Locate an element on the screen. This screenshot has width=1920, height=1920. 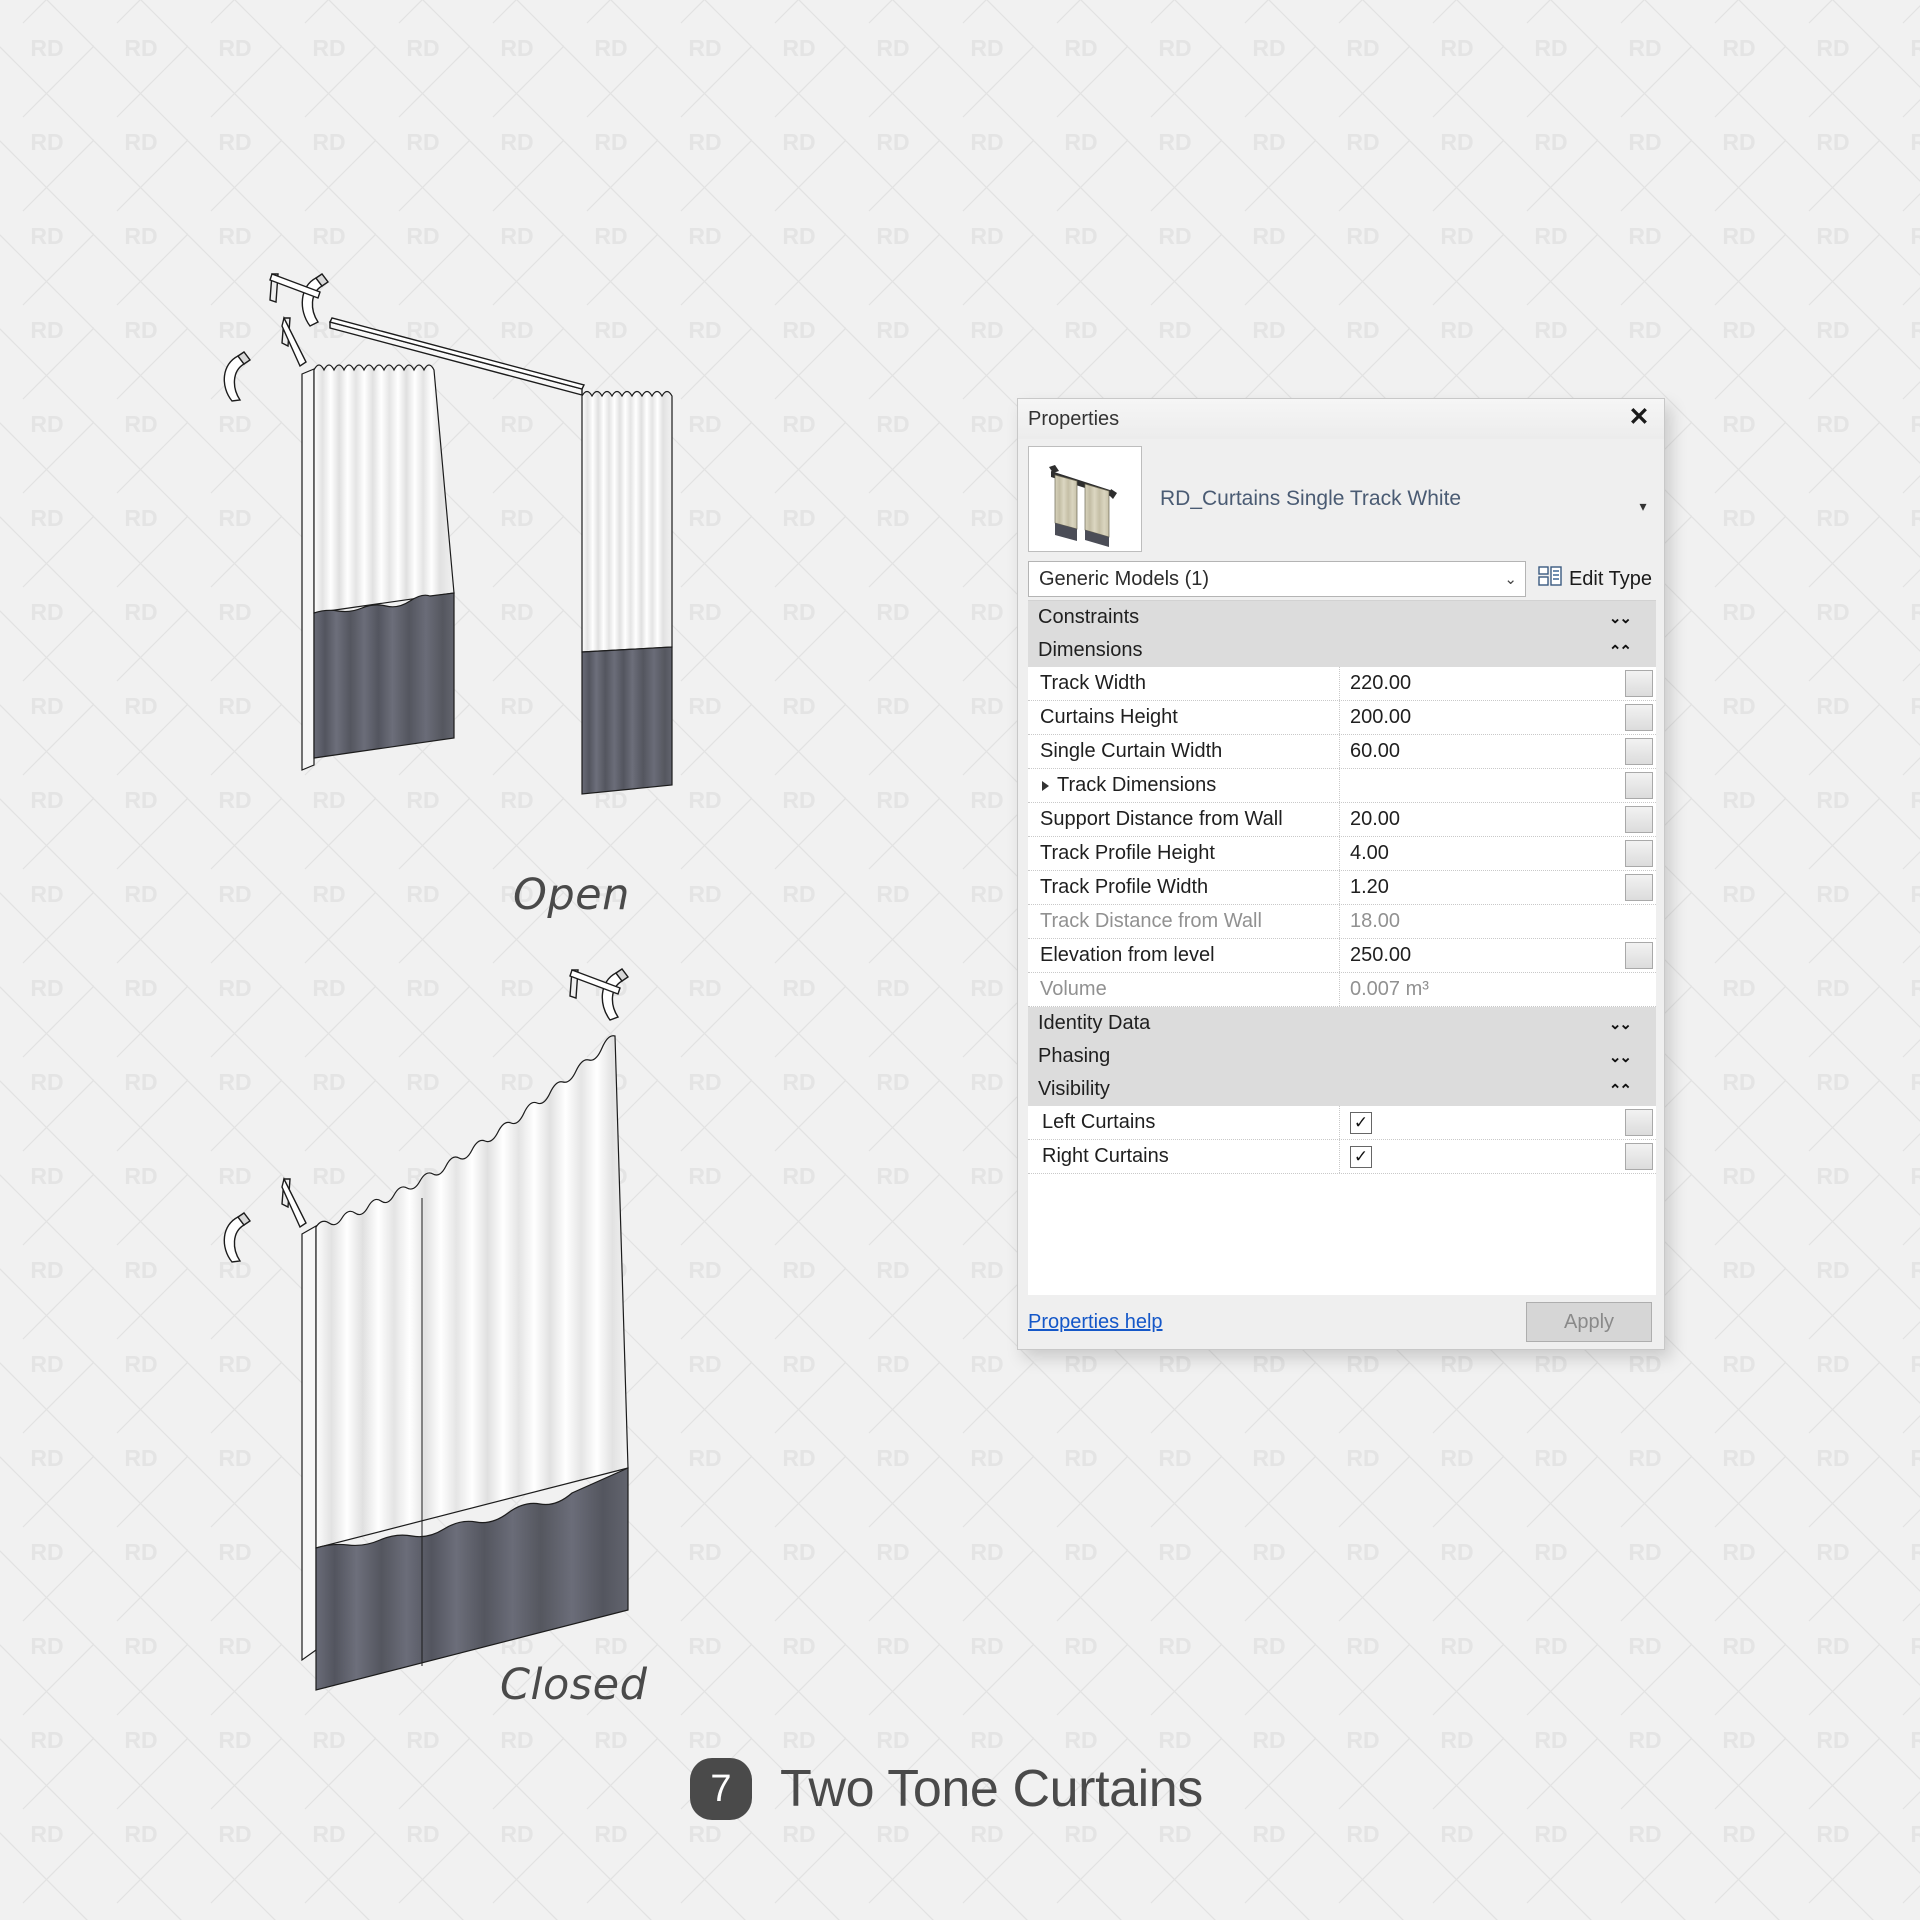
table-row: Track Profile Height 4.00 is located at coordinates (1342, 854).